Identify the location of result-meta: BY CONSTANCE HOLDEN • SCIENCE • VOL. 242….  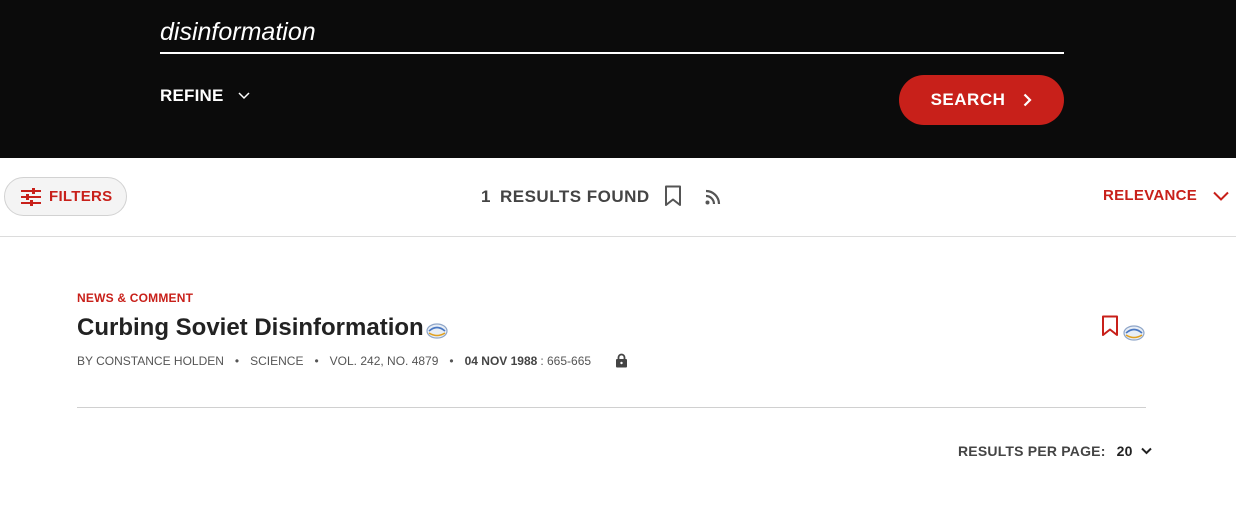
(352, 360).